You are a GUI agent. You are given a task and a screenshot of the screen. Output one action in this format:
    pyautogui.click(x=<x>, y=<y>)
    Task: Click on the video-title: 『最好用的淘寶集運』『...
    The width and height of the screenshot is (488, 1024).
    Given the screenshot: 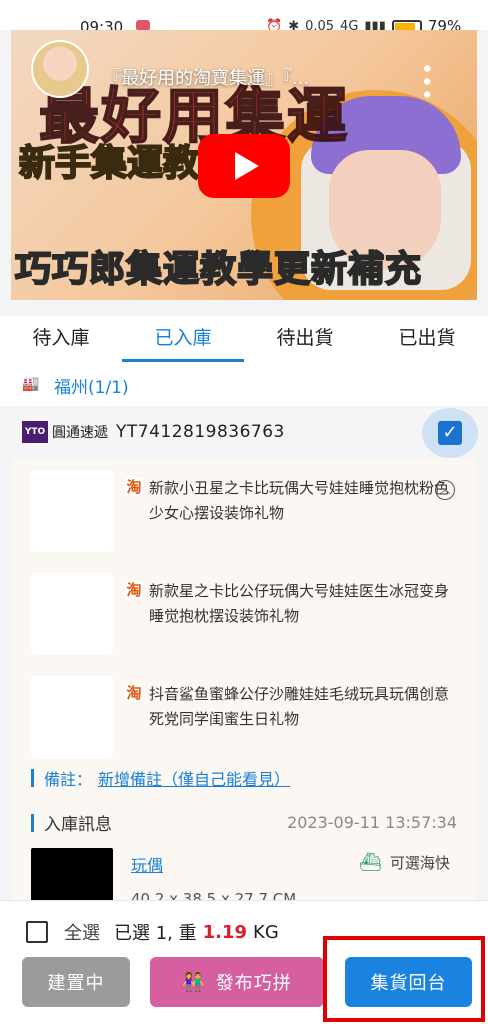 What is the action you would take?
    pyautogui.click(x=206, y=77)
    